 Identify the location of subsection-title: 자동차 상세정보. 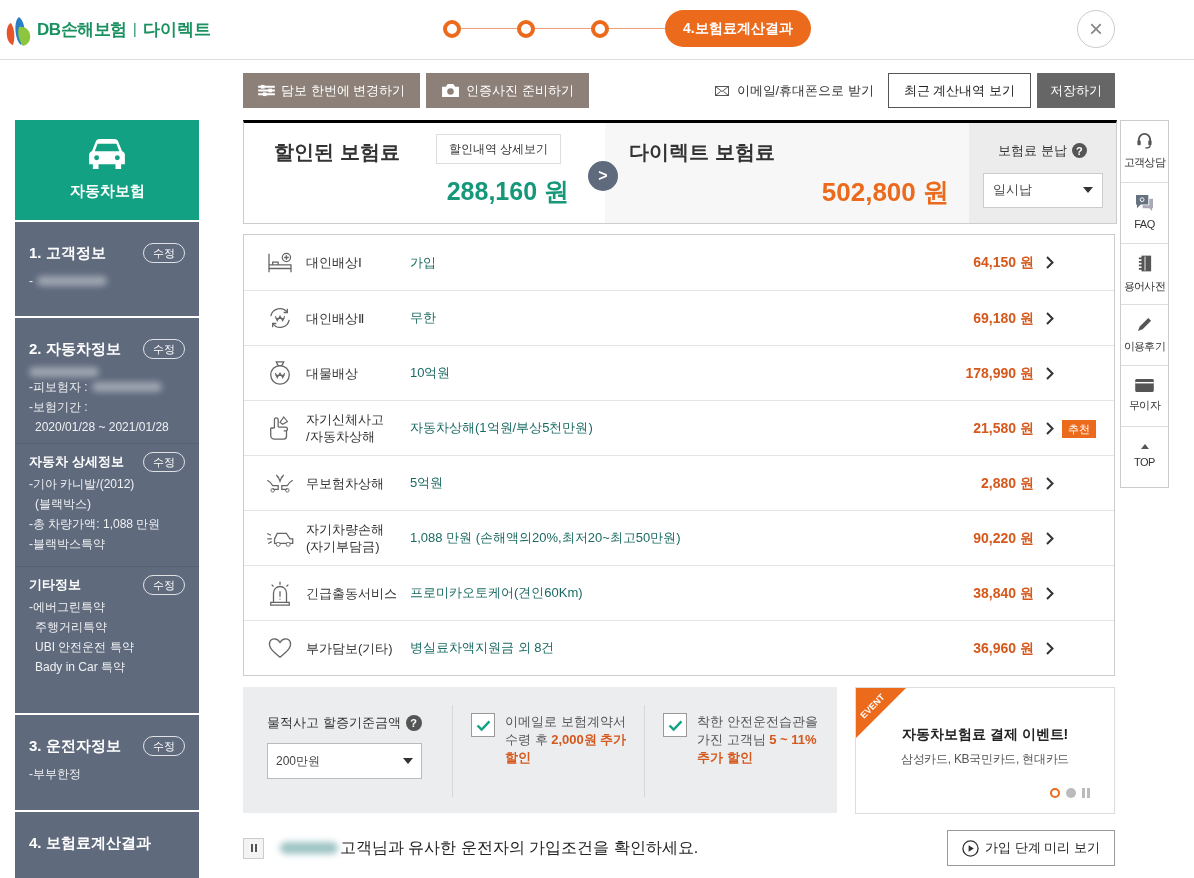
(76, 461).